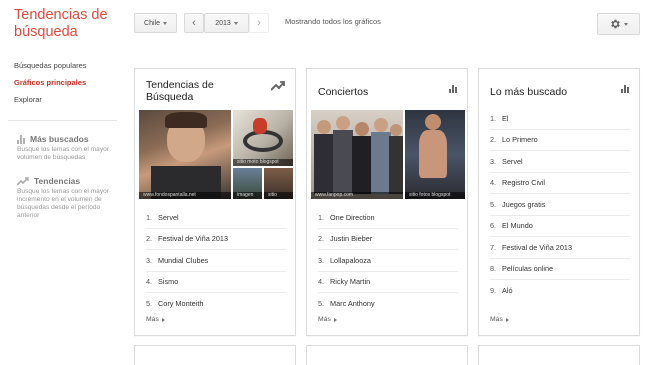  I want to click on list-item-label: Juegos gratis, so click(524, 204).